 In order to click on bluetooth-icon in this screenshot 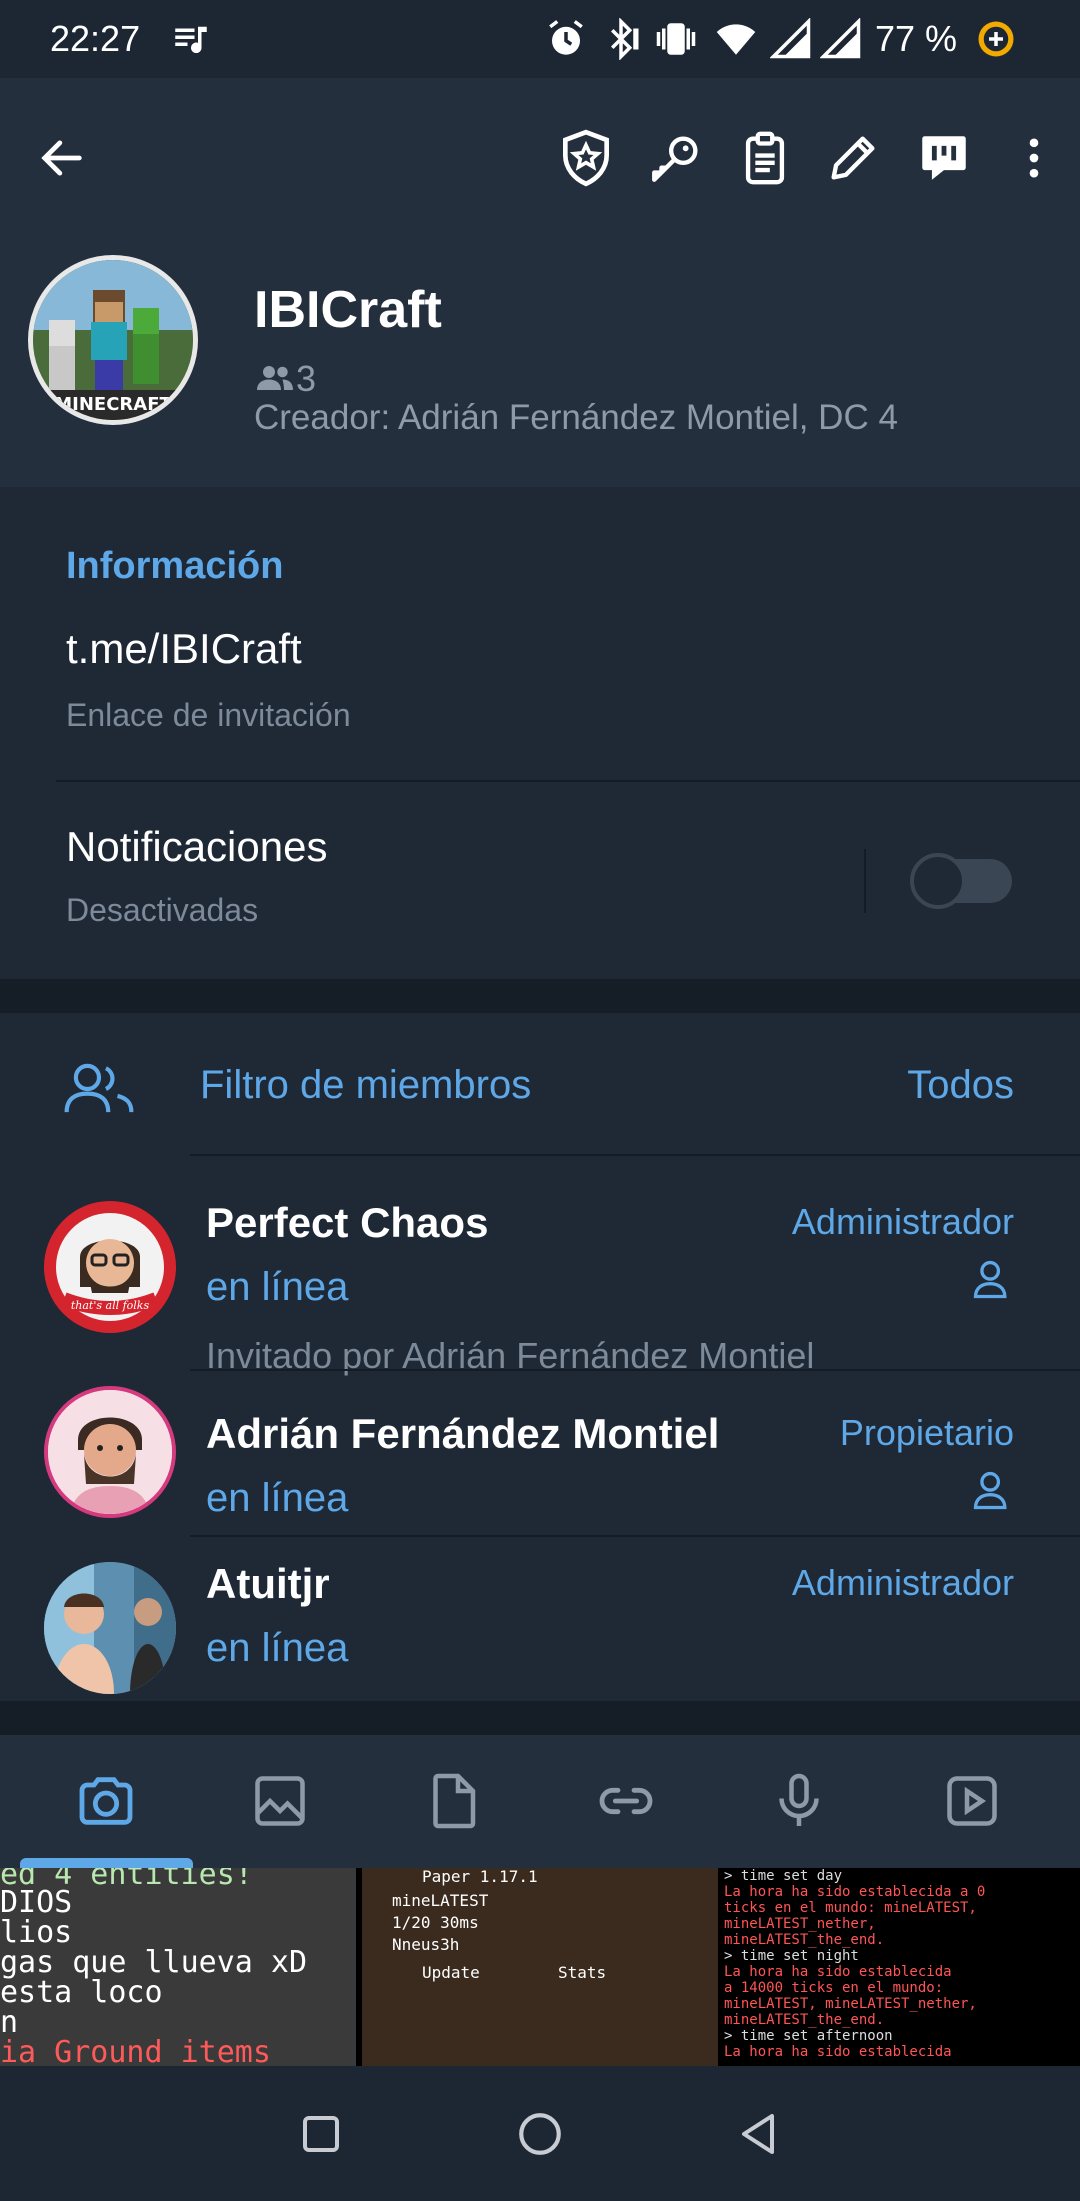, I will do `click(625, 39)`.